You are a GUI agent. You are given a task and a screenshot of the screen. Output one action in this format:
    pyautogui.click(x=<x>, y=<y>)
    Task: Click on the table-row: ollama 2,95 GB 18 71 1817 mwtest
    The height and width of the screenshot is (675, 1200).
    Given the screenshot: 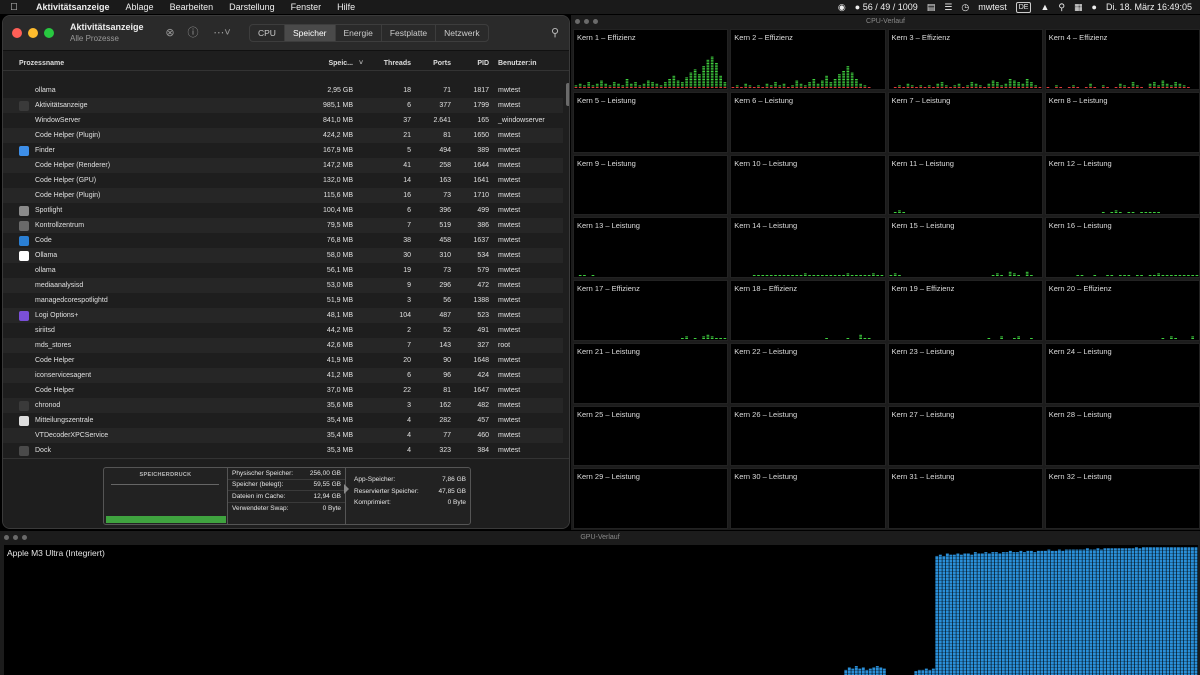 What is the action you would take?
    pyautogui.click(x=283, y=90)
    